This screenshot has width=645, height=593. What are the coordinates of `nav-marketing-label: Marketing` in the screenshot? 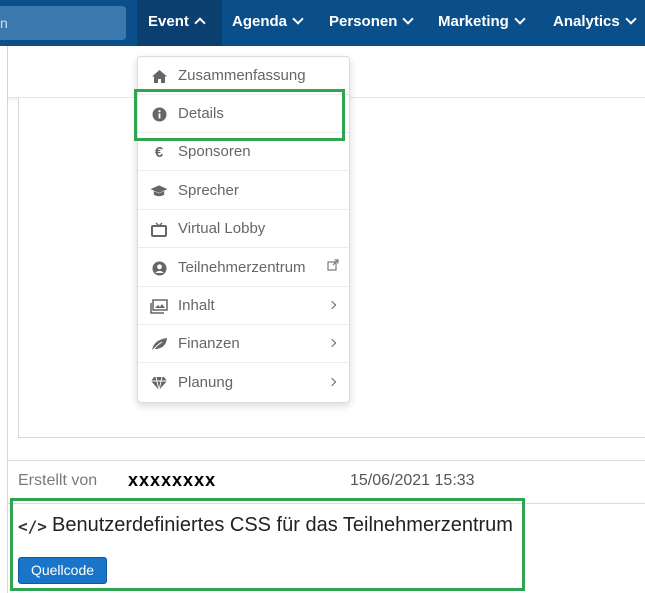 It's located at (473, 21).